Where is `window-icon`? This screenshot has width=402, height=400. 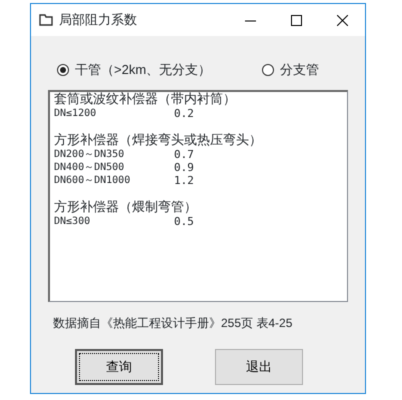
window-icon is located at coordinates (46, 20).